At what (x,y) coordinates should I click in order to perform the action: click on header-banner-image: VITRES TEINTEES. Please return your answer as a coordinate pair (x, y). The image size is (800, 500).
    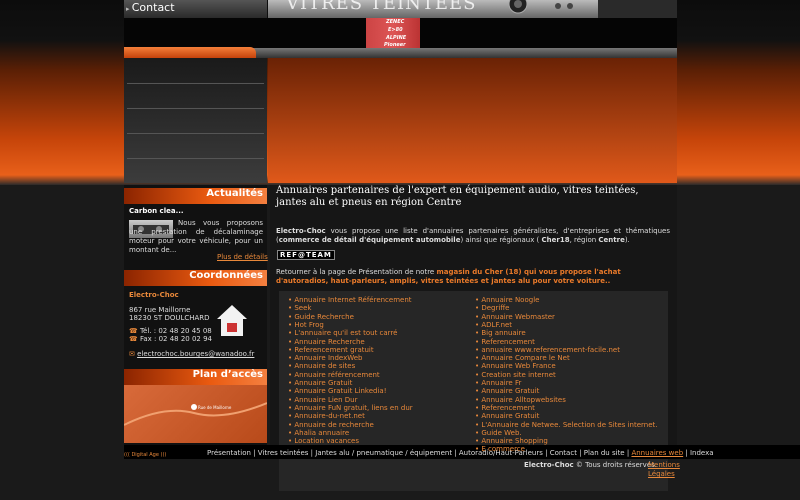
    Looking at the image, I should click on (472, 9).